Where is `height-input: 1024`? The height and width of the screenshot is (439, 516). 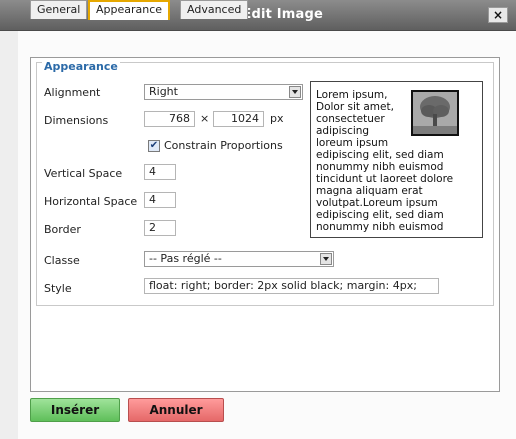 height-input: 1024 is located at coordinates (238, 119).